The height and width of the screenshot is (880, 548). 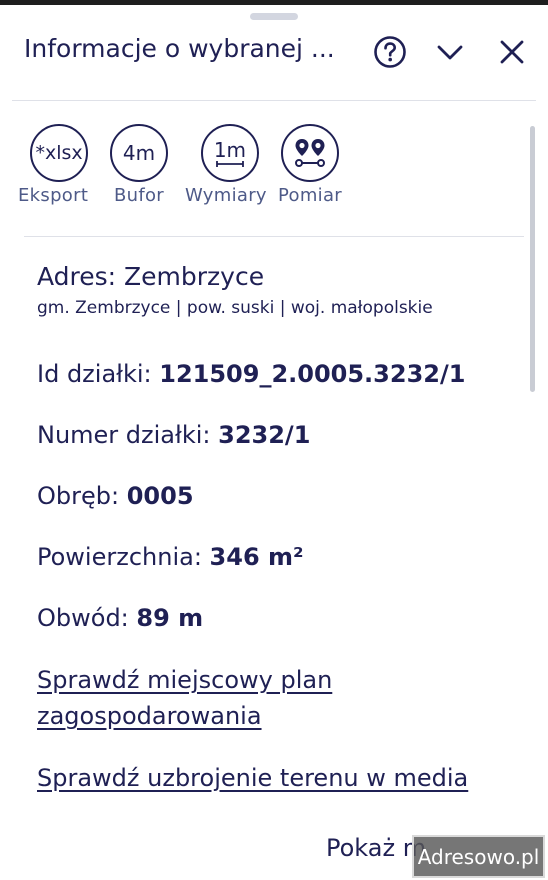 What do you see at coordinates (128, 435) in the screenshot?
I see `parcel-number-label: Numer działki:` at bounding box center [128, 435].